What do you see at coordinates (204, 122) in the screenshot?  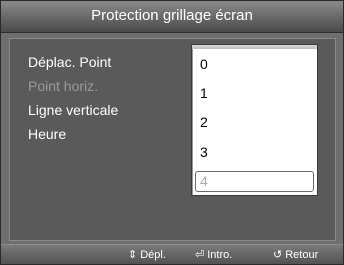 I see `dropdown-option-2: 2` at bounding box center [204, 122].